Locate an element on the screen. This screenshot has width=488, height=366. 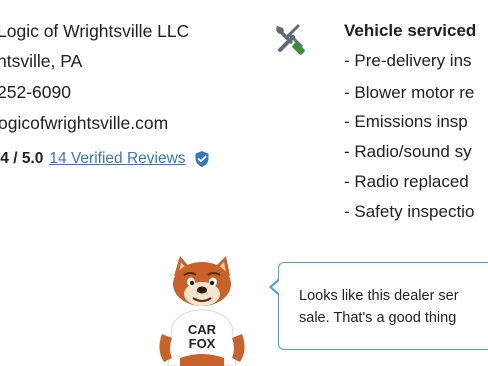
carfox-mascot: CAR FOX is located at coordinates (206, 310).